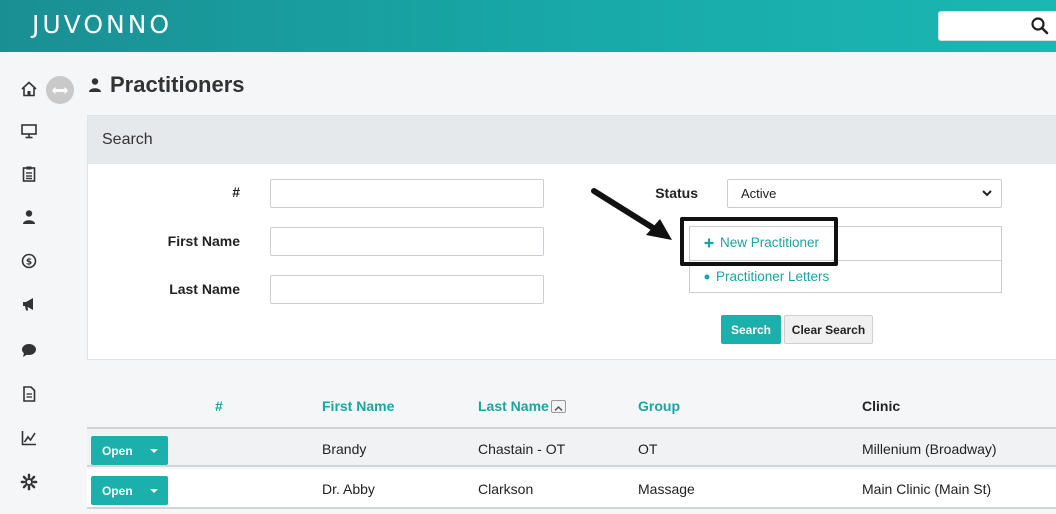 This screenshot has height=514, width=1056. What do you see at coordinates (666, 489) in the screenshot?
I see `cell-group: Massage` at bounding box center [666, 489].